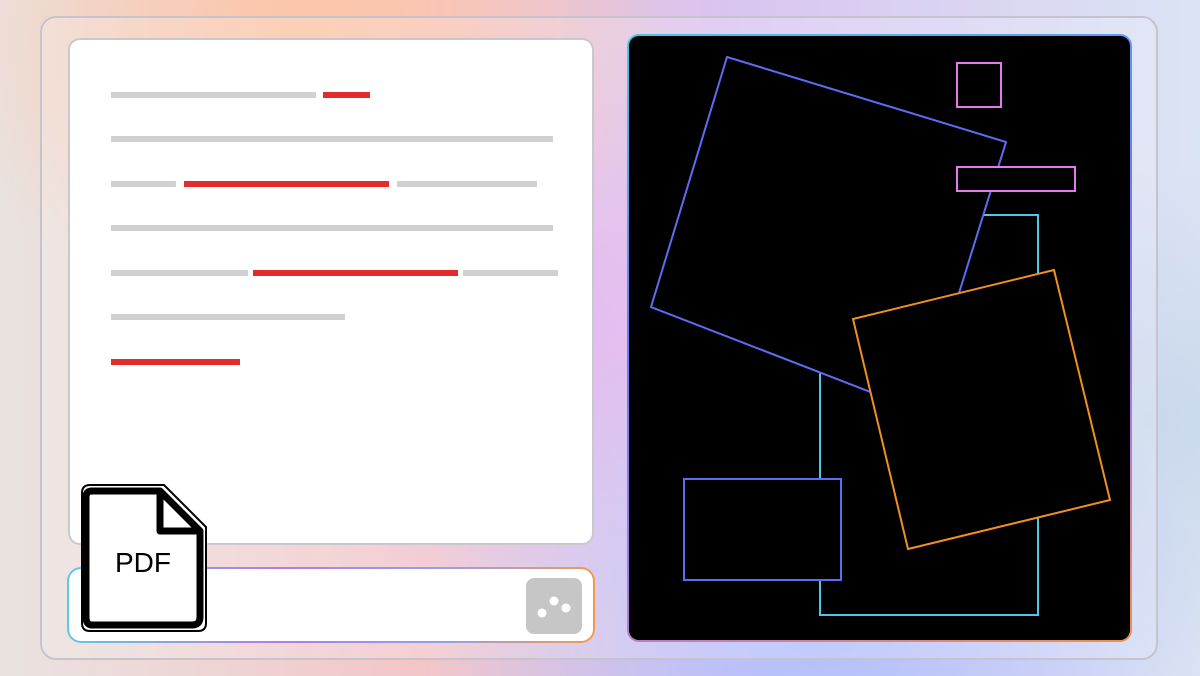 The image size is (1200, 676). What do you see at coordinates (979, 85) in the screenshot?
I see `pink-square` at bounding box center [979, 85].